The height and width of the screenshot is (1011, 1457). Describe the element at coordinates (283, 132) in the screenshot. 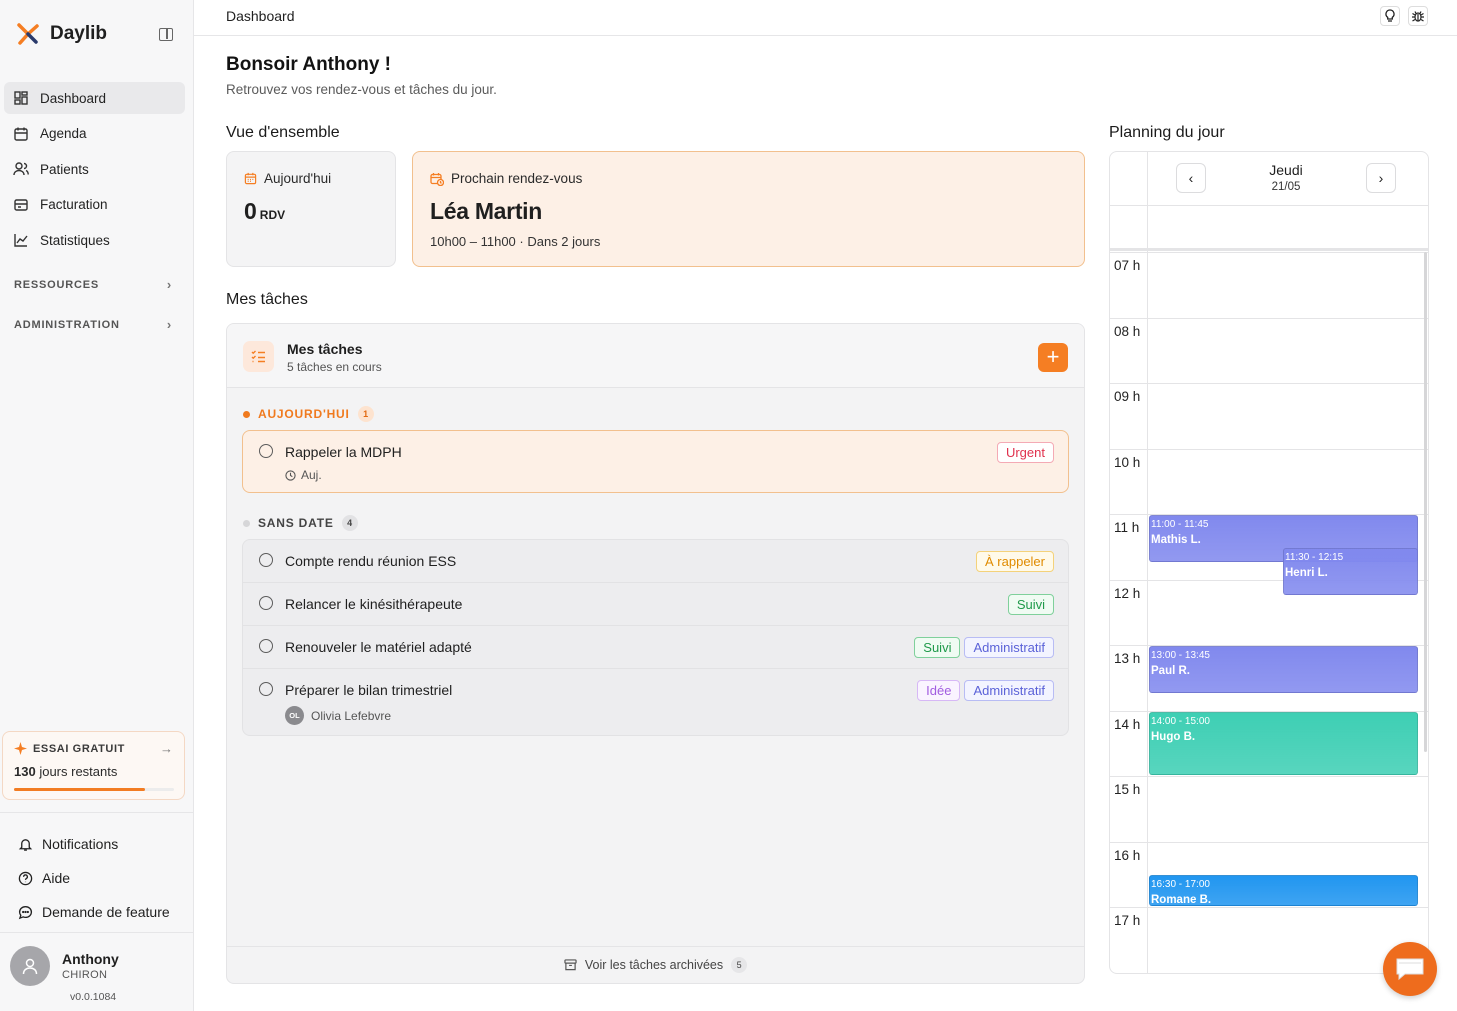

I see `overview-title: Vue d'ensemble` at that location.